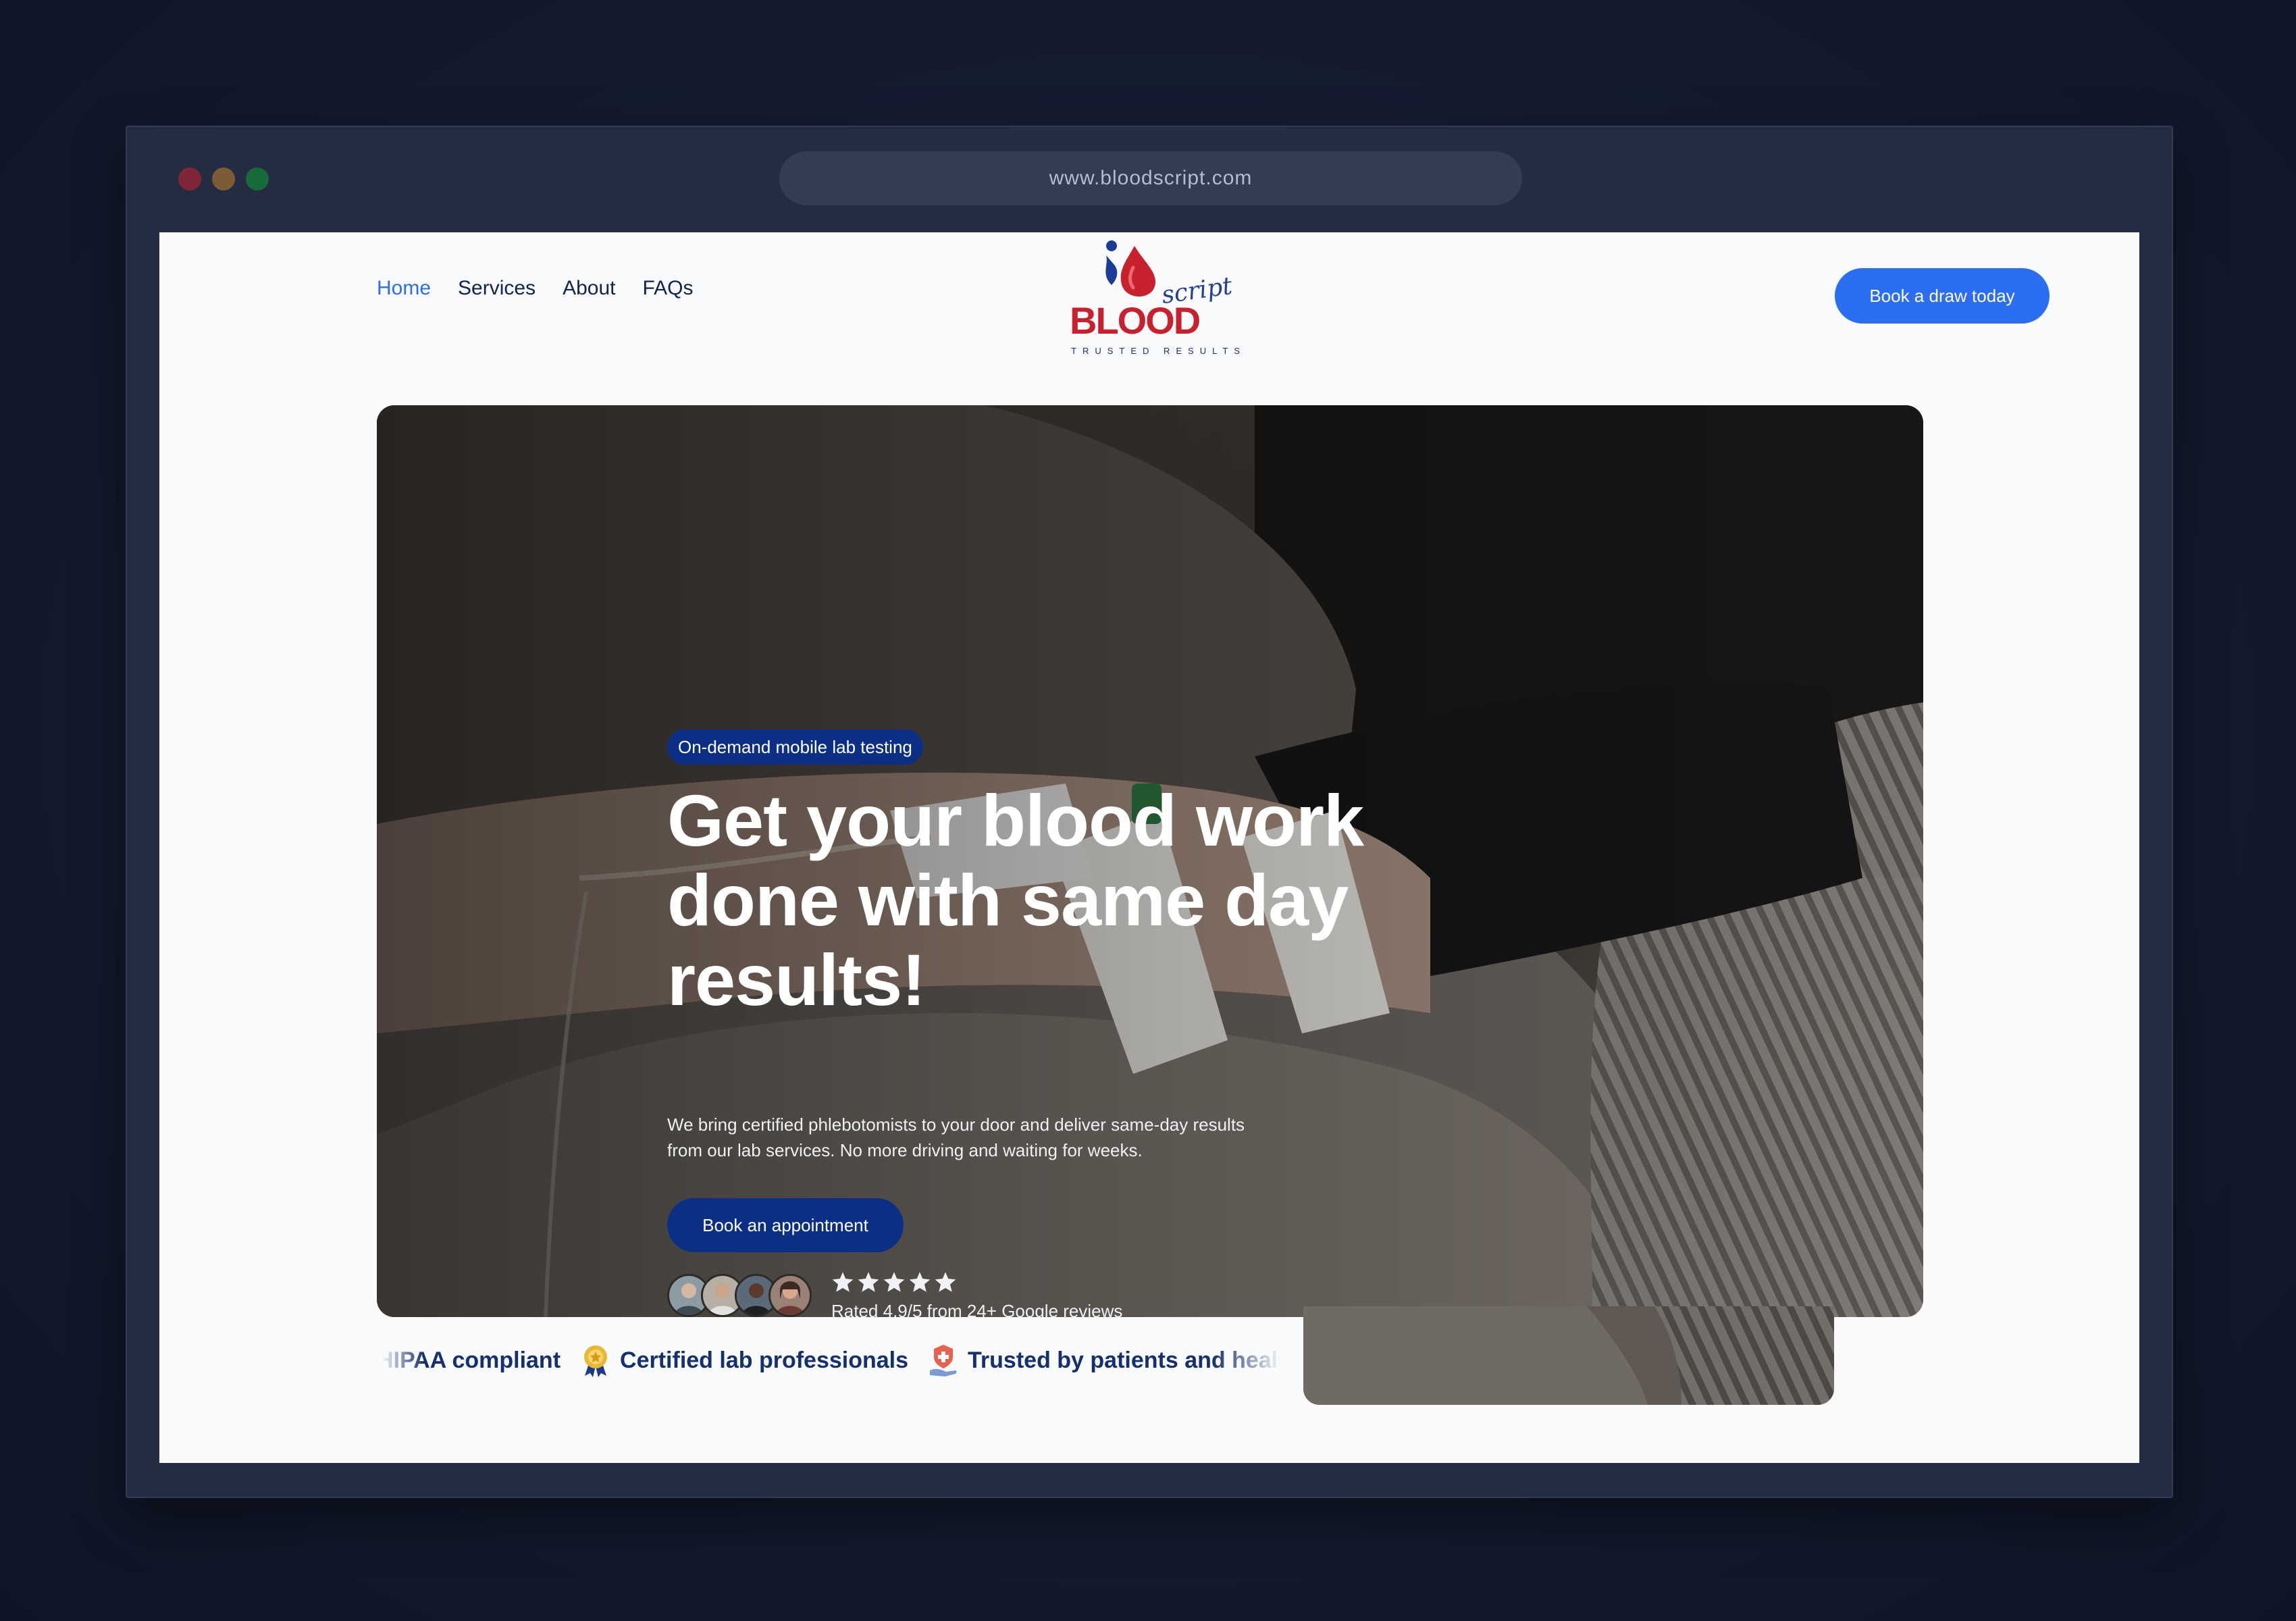 The height and width of the screenshot is (1621, 2296). I want to click on main-nav: Home Services About FAQs, so click(535, 288).